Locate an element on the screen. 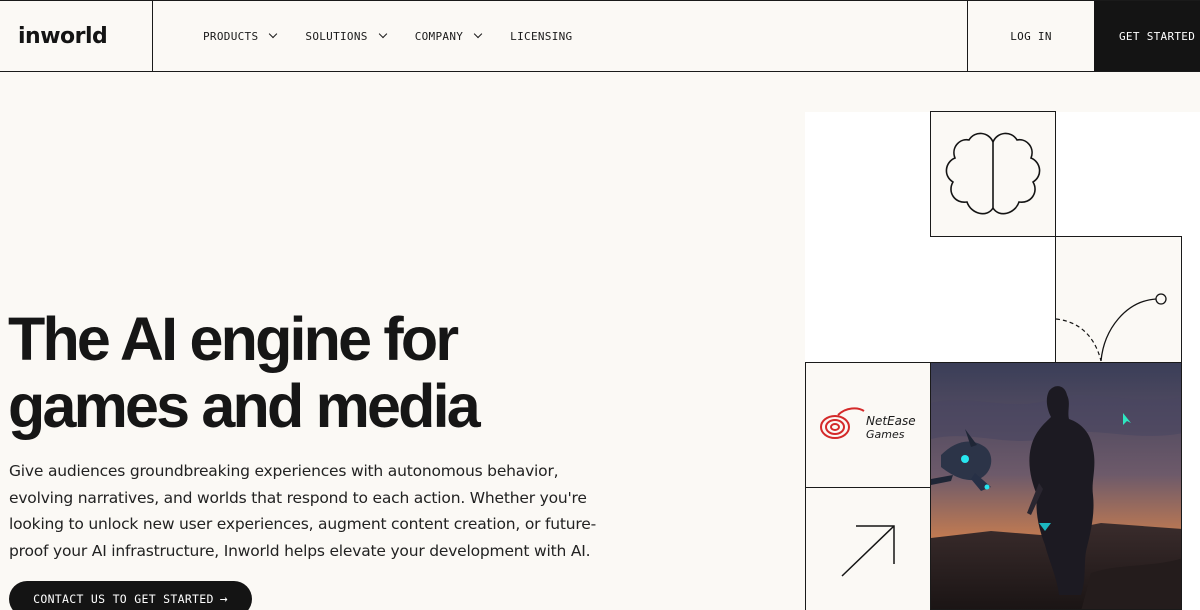 This screenshot has width=1200, height=610. get-started-button: GET STARTED is located at coordinates (1147, 36).